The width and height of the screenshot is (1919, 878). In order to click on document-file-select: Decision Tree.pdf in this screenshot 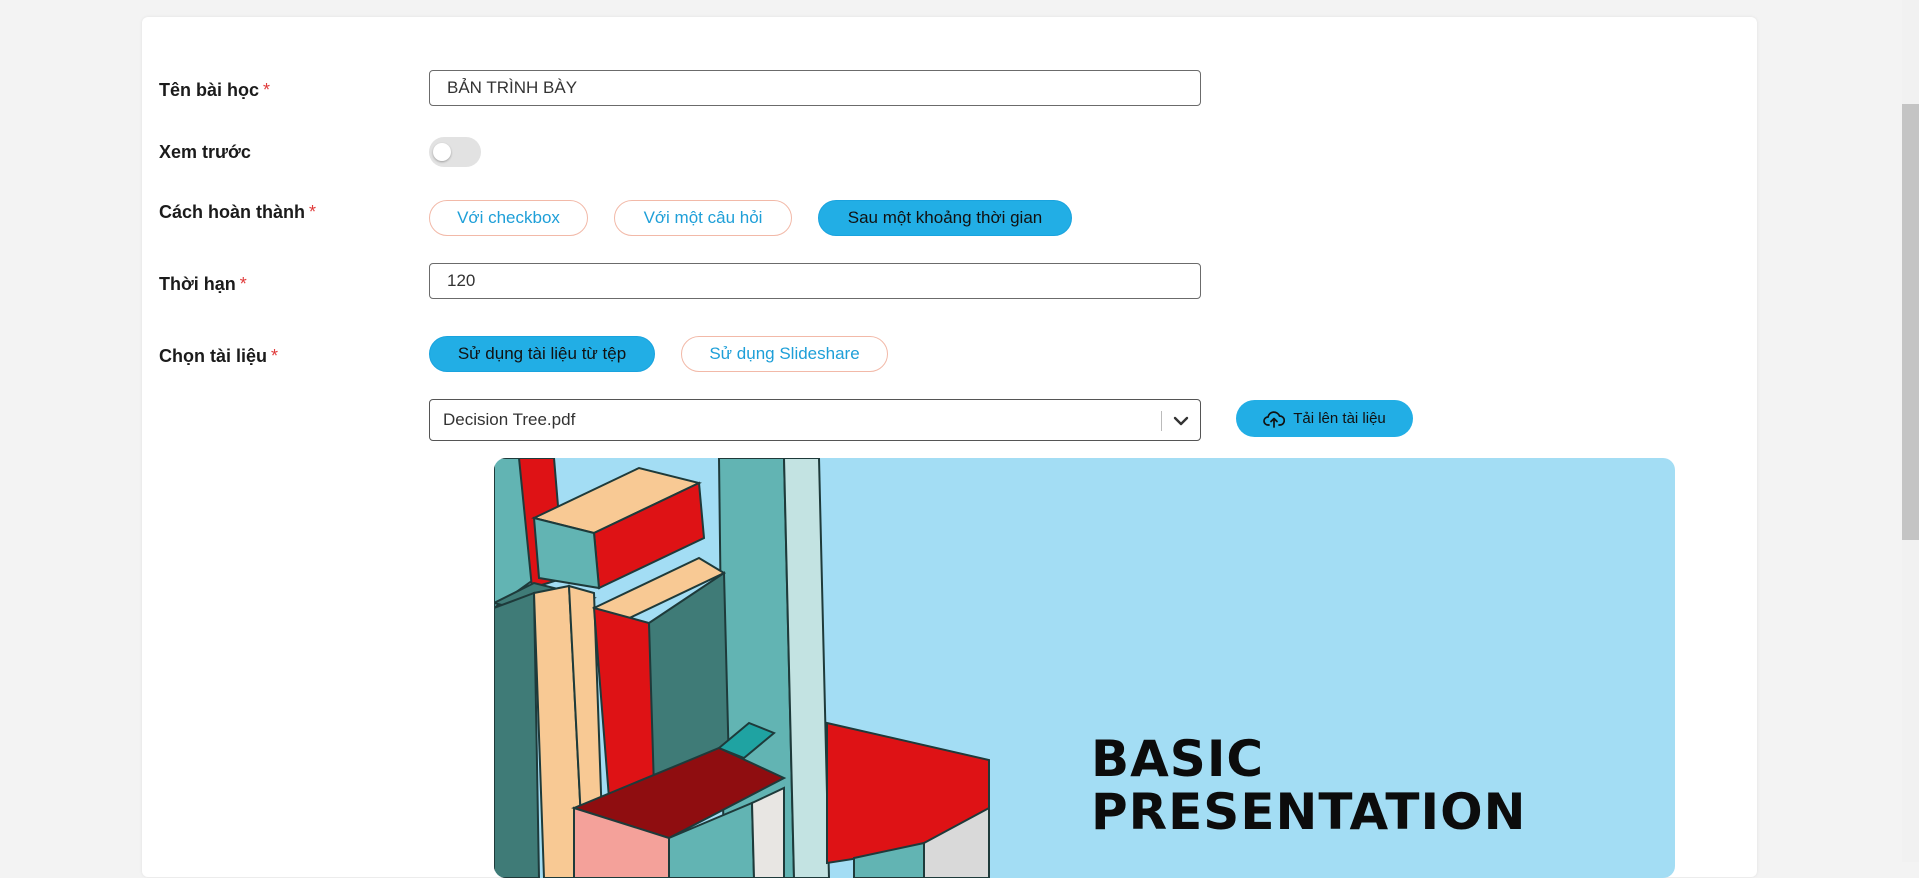, I will do `click(815, 420)`.